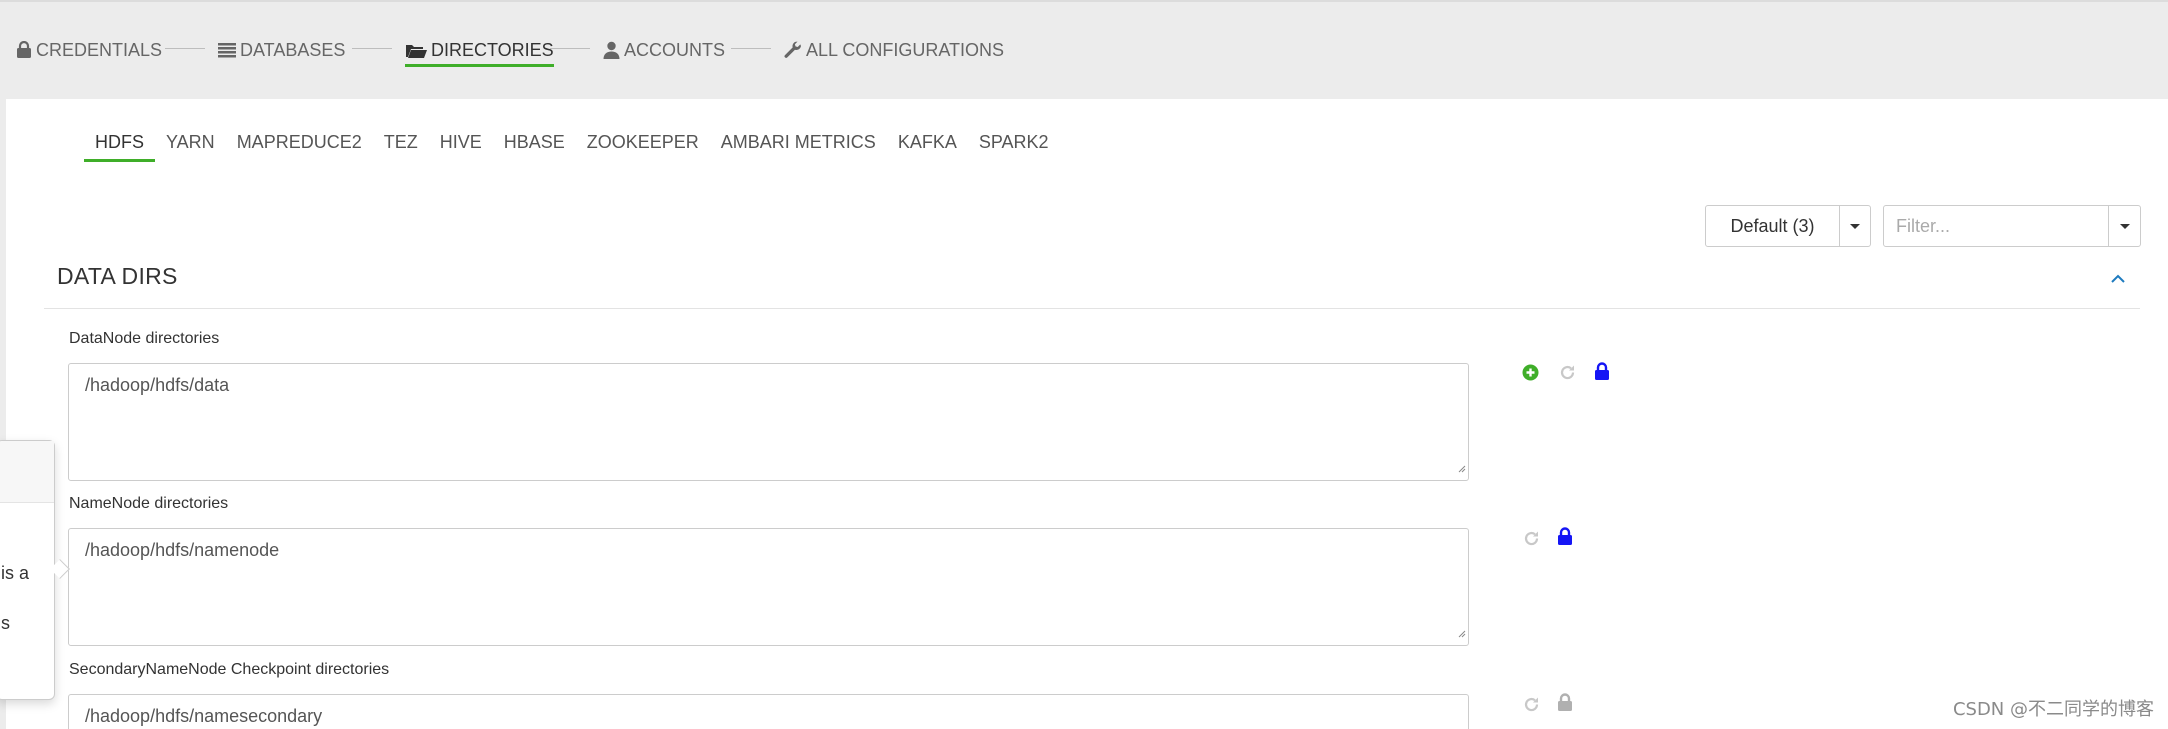  Describe the element at coordinates (204, 716) in the screenshot. I see `property-value: /hadoop/hdfs/namesecondary` at that location.